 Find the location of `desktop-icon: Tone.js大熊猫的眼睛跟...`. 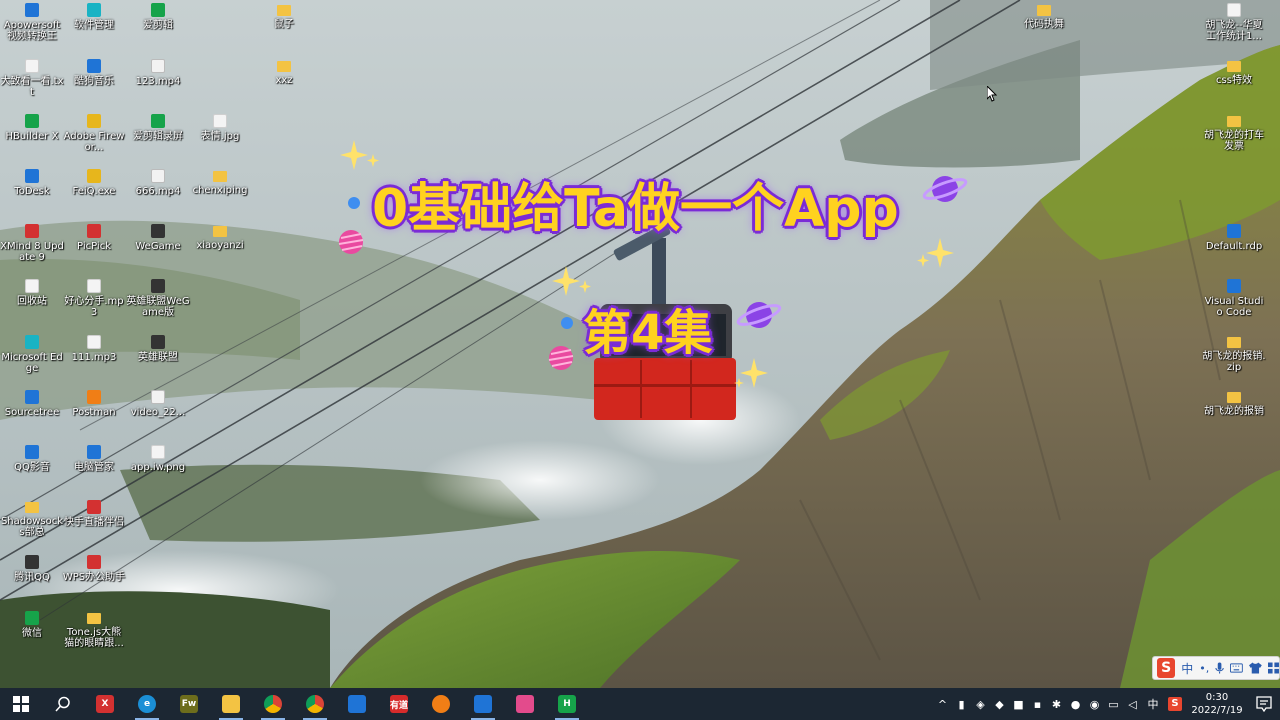

desktop-icon: Tone.js大熊猫的眼睛跟... is located at coordinates (94, 638).